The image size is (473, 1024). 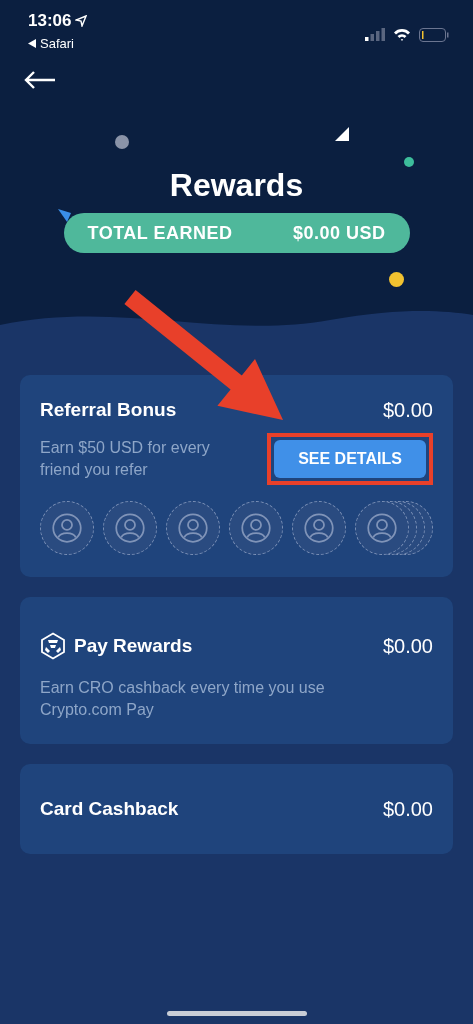 What do you see at coordinates (375, 34) in the screenshot?
I see `signal-icon` at bounding box center [375, 34].